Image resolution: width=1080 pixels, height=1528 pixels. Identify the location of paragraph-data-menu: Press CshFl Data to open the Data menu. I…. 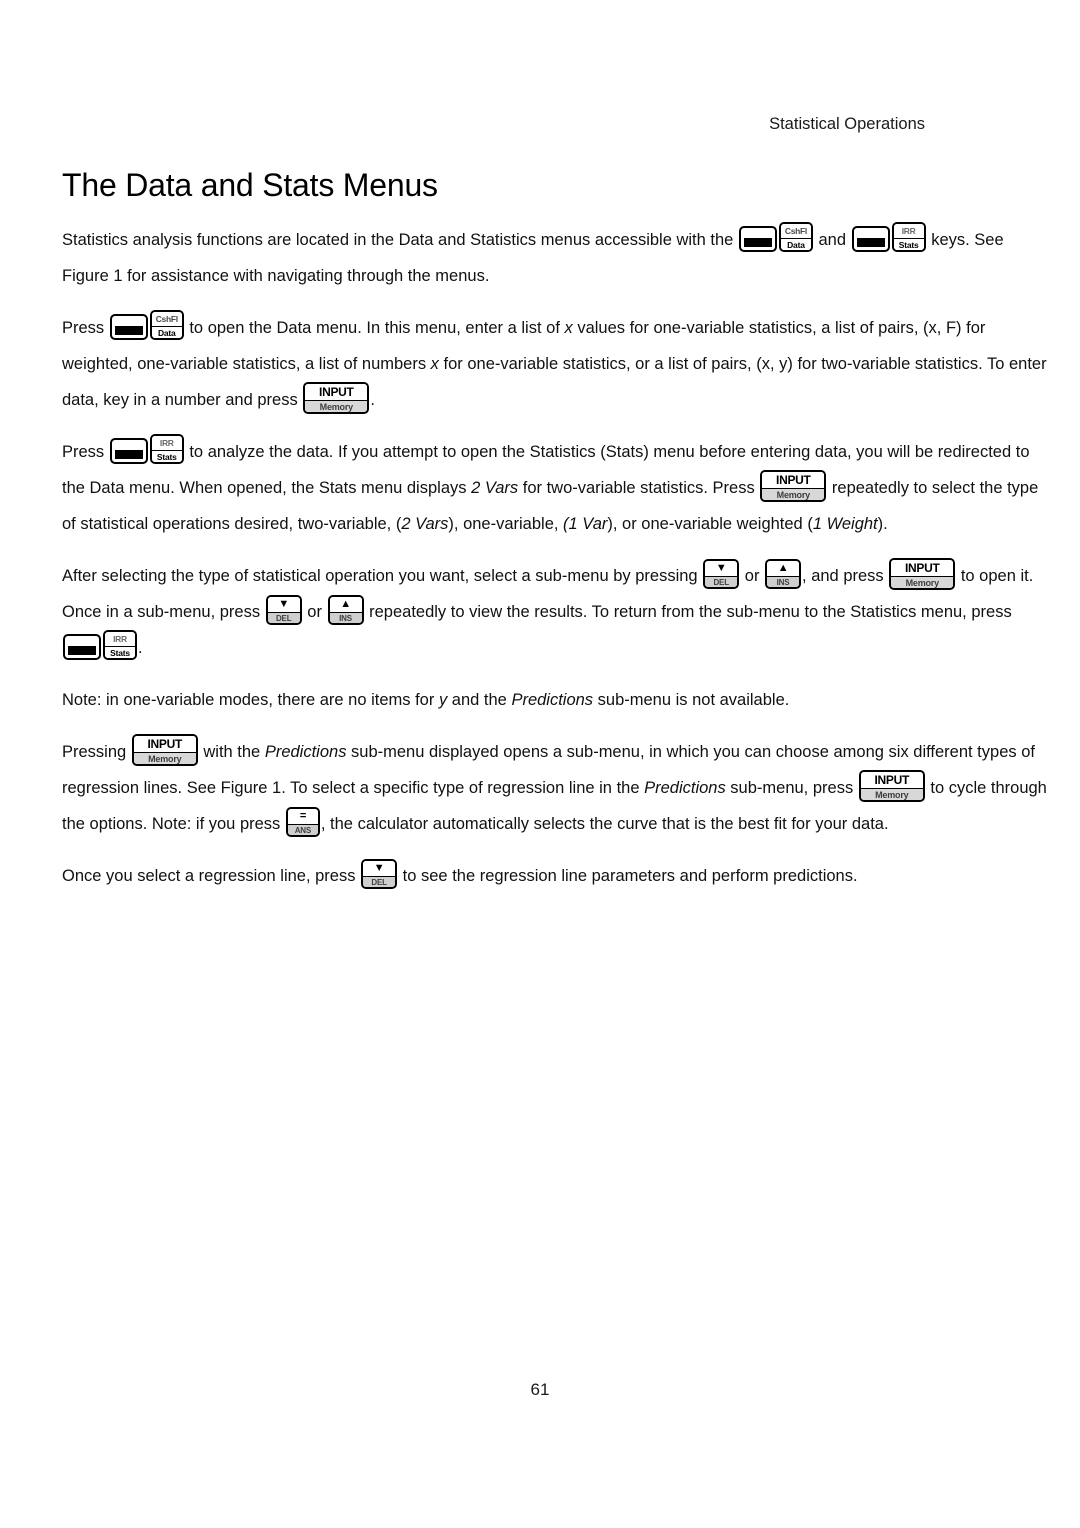
(557, 364).